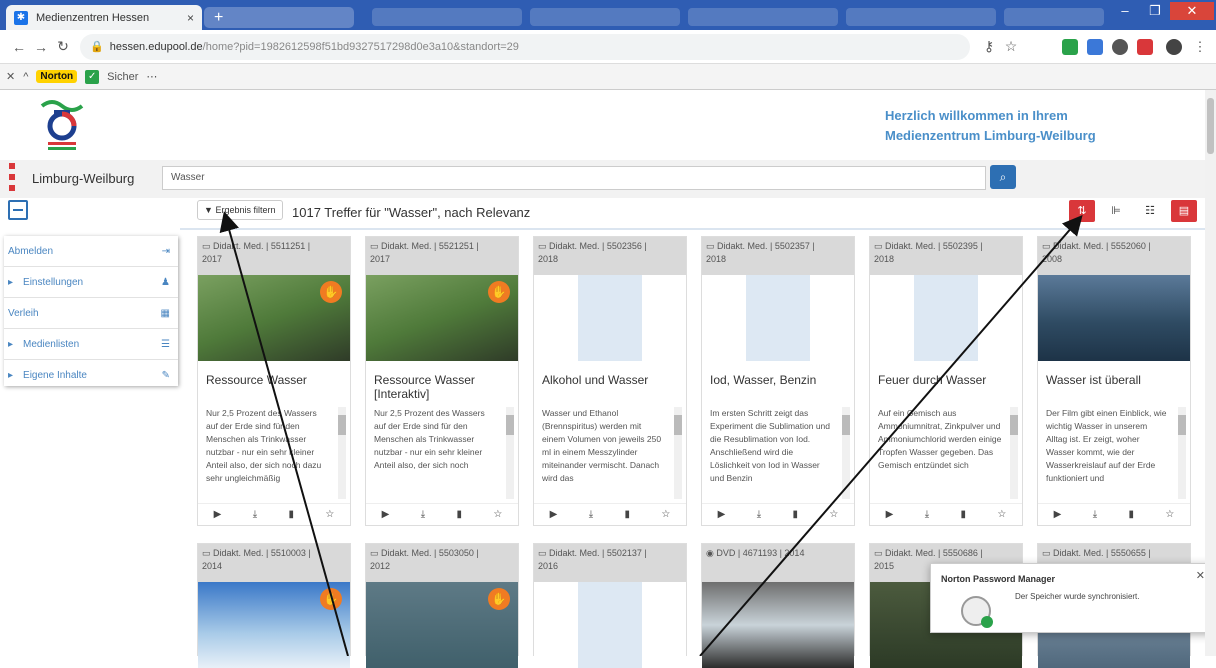  I want to click on profile-avatar-icon, so click(1174, 47).